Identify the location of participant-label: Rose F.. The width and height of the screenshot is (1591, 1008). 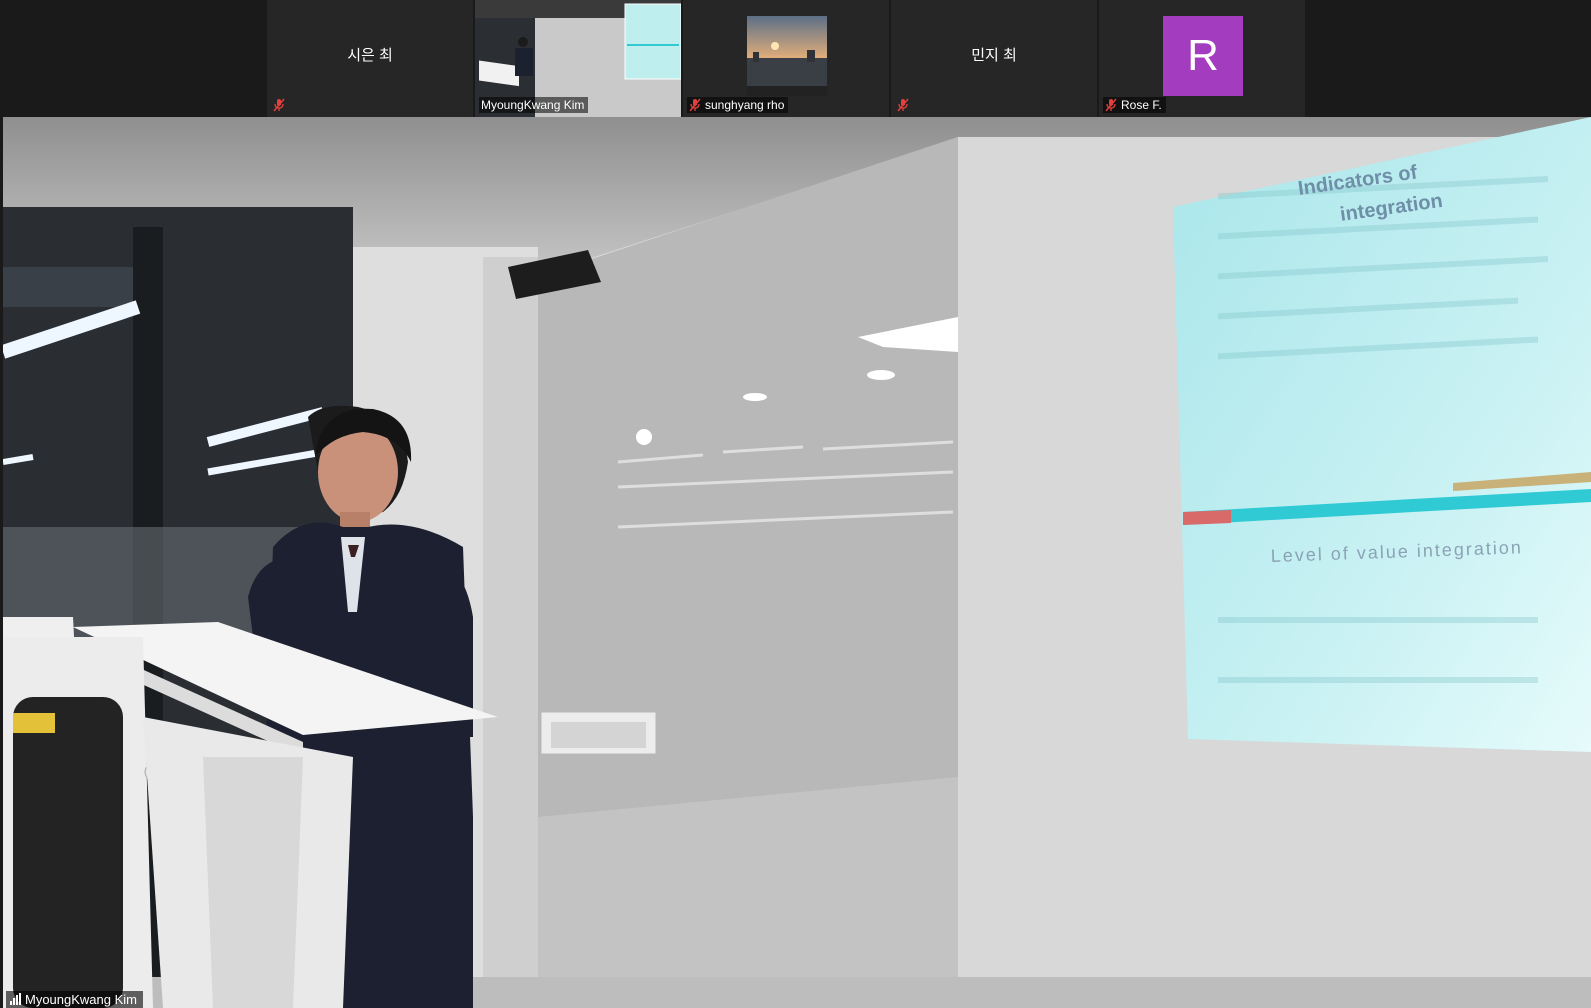
(1134, 105).